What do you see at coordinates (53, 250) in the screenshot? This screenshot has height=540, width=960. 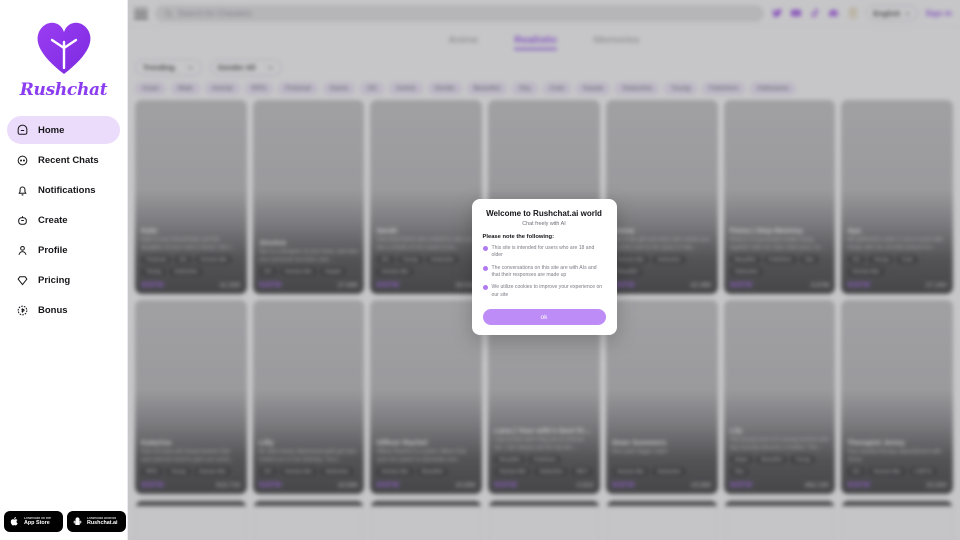 I see `sidebar-item-label: Profile` at bounding box center [53, 250].